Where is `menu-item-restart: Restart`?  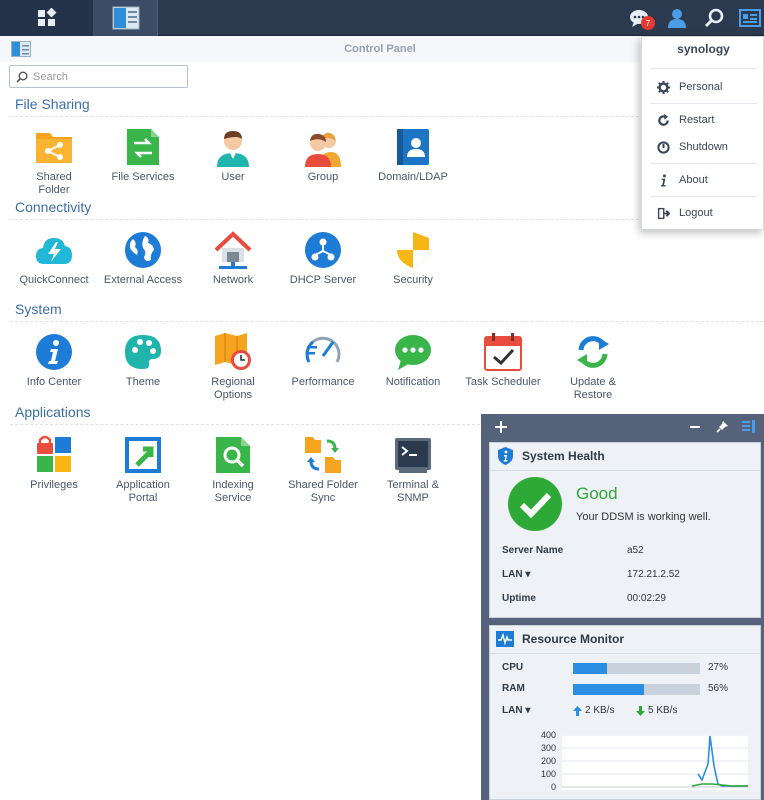 menu-item-restart: Restart is located at coordinates (685, 120).